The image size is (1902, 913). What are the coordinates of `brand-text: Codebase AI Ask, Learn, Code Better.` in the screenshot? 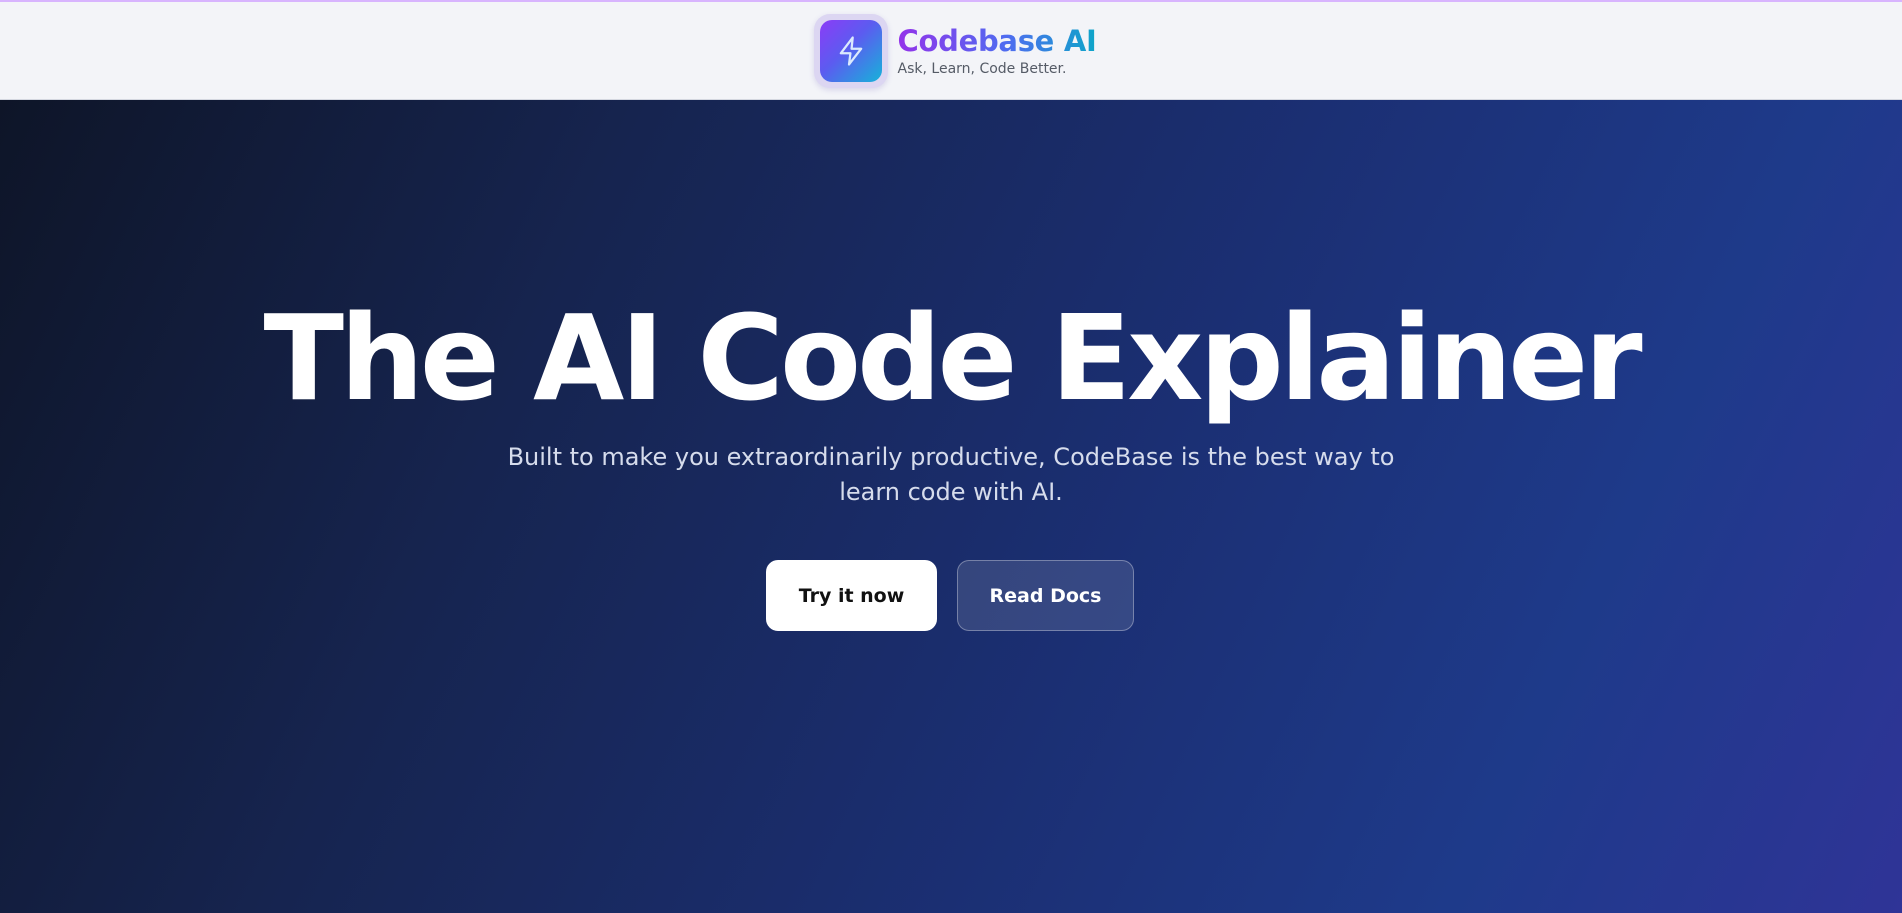 It's located at (997, 51).